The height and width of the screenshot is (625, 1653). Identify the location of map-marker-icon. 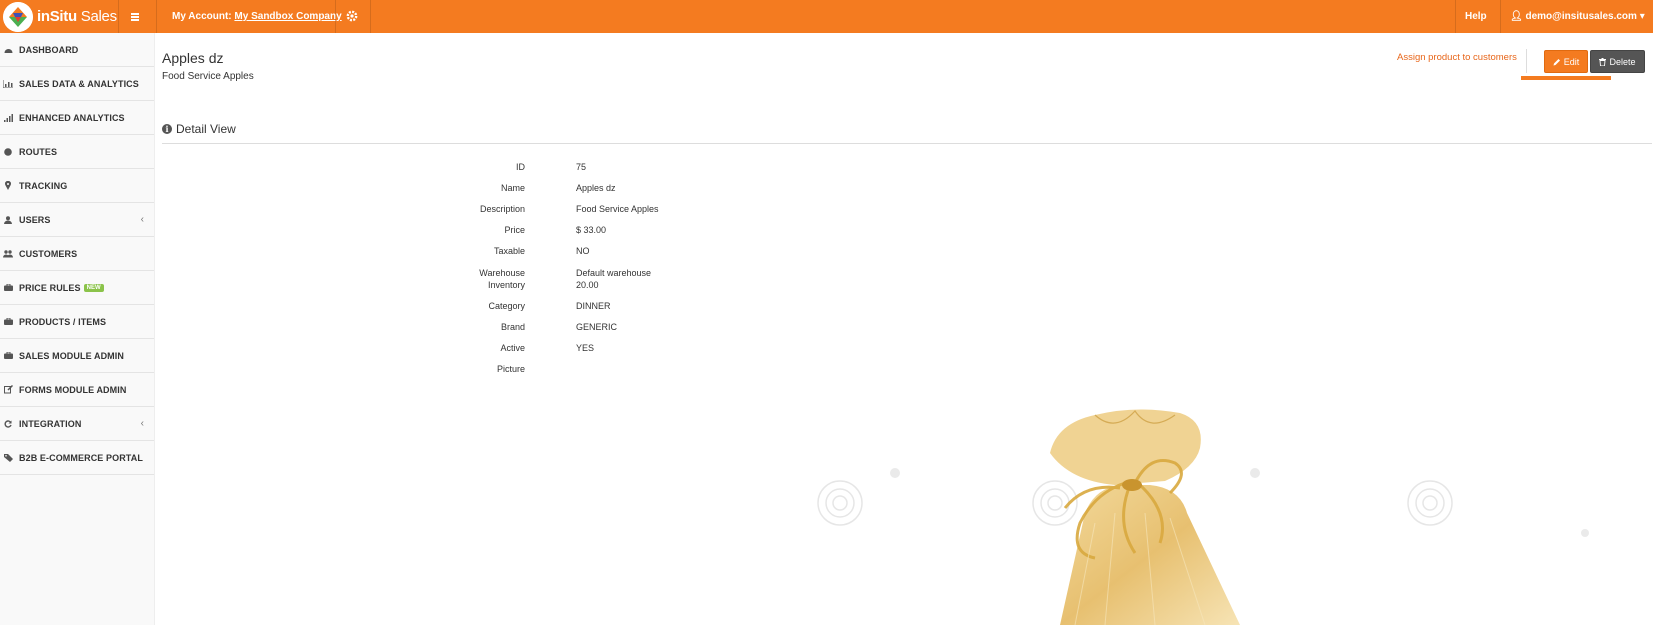
(8, 186).